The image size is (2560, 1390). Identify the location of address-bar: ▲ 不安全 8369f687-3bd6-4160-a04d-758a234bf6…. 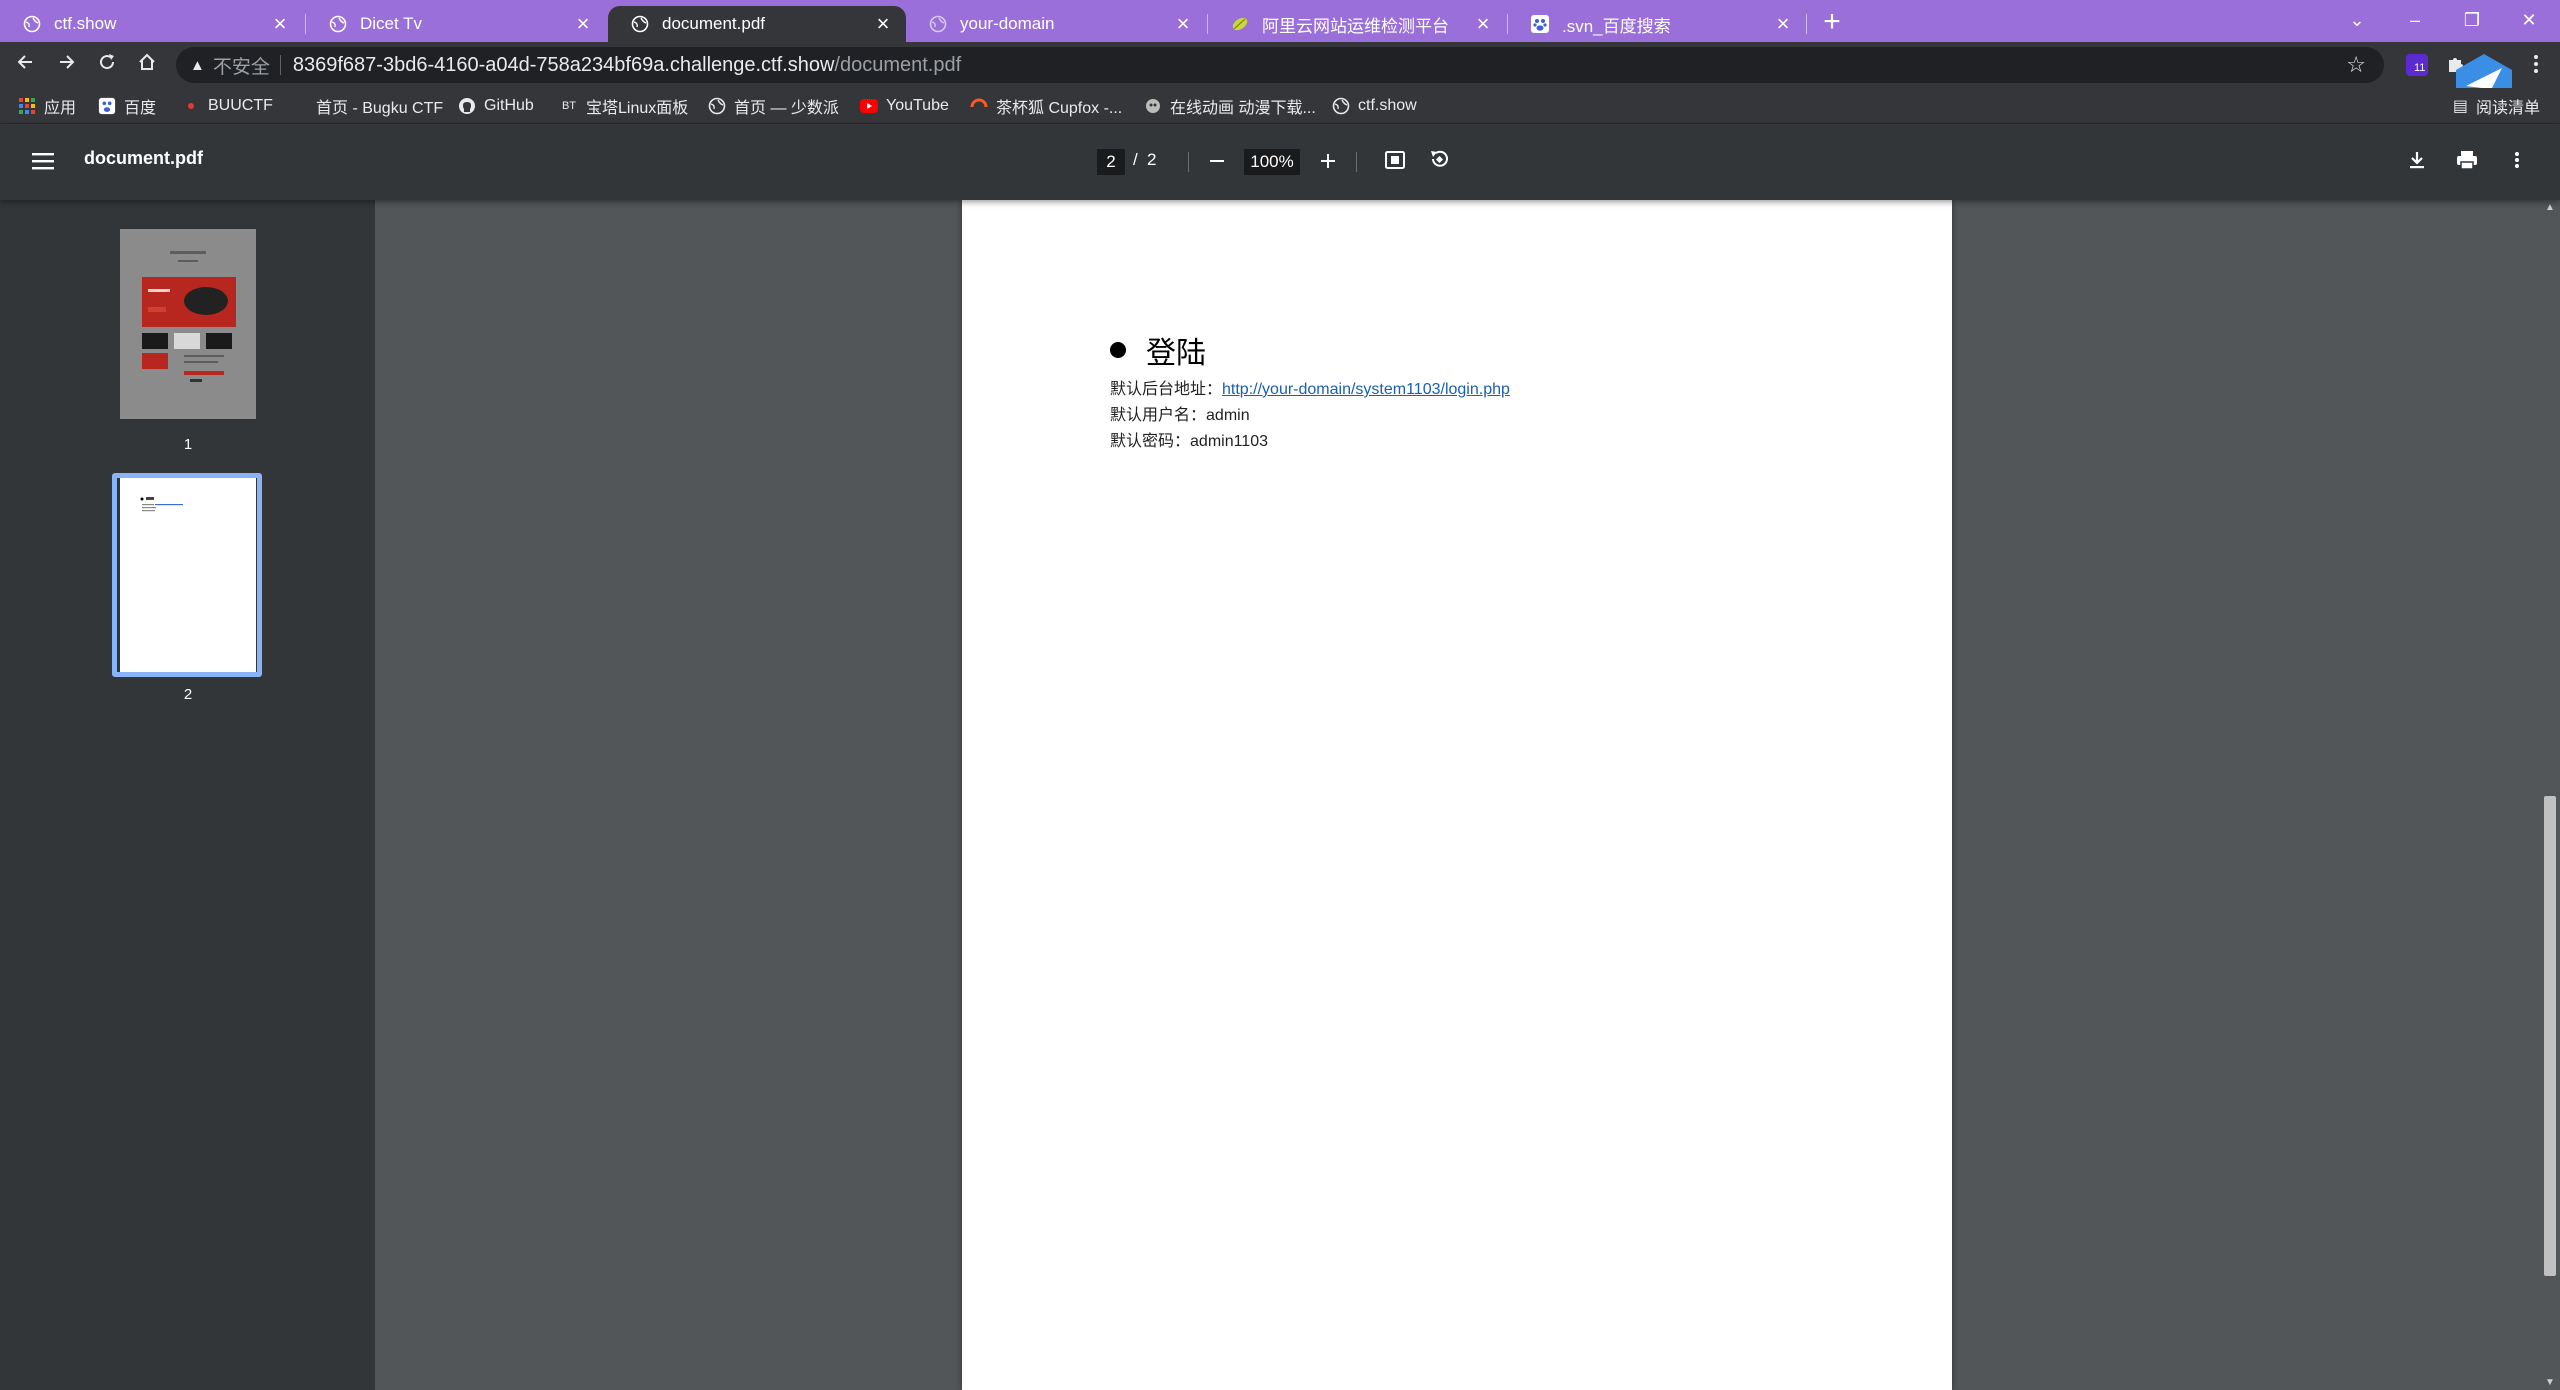
(1280, 65).